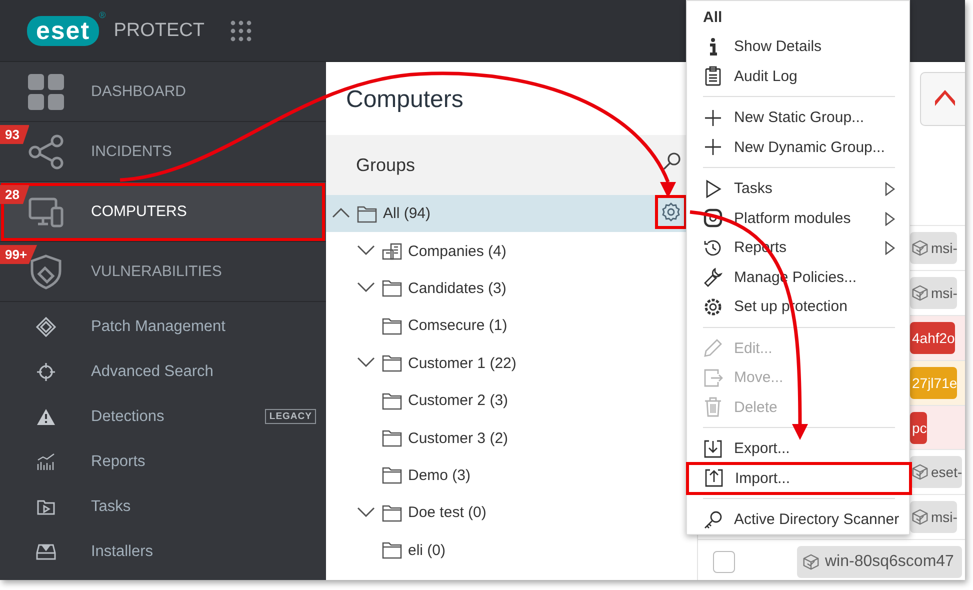  What do you see at coordinates (131, 151) in the screenshot?
I see `nav-label: INCIDENTS` at bounding box center [131, 151].